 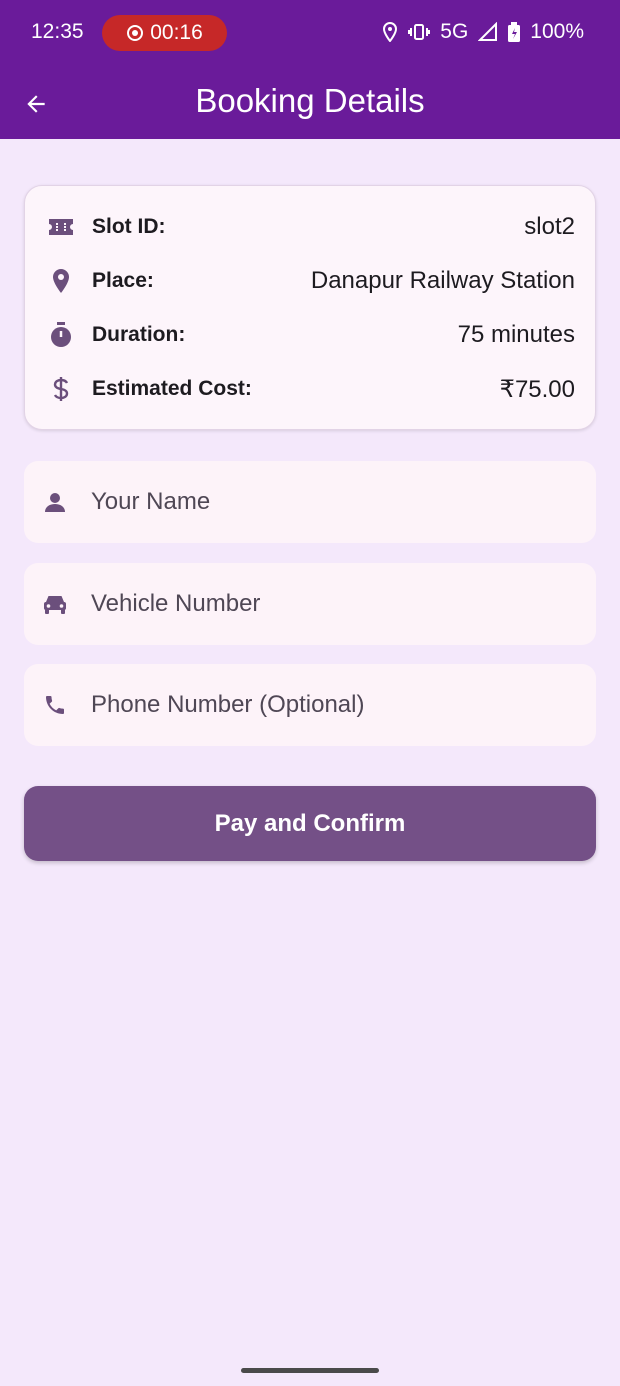 I want to click on status-time: 12:35, so click(x=57, y=31).